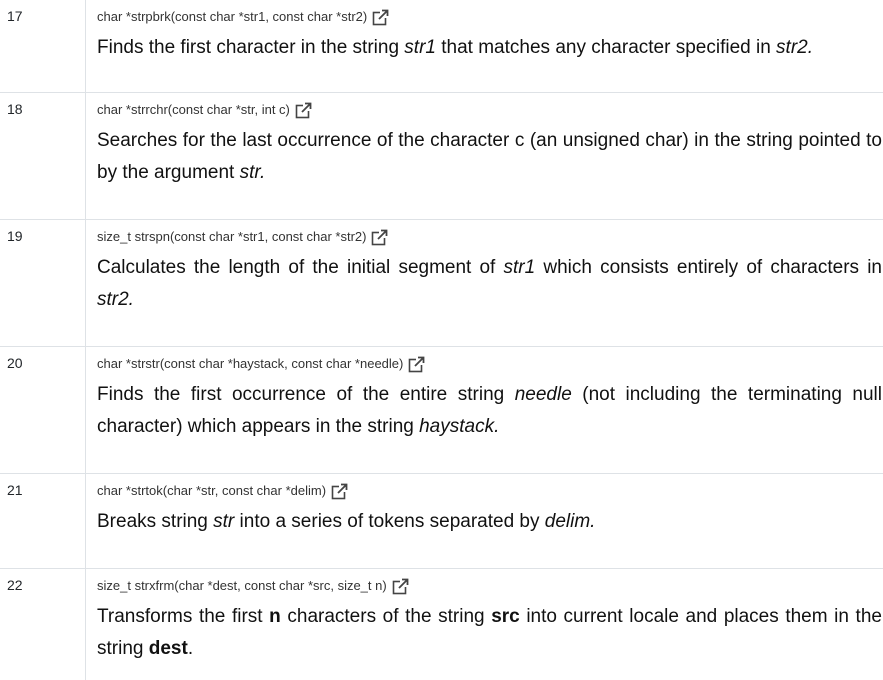  What do you see at coordinates (275, 616) in the screenshot?
I see `bold-term: n` at bounding box center [275, 616].